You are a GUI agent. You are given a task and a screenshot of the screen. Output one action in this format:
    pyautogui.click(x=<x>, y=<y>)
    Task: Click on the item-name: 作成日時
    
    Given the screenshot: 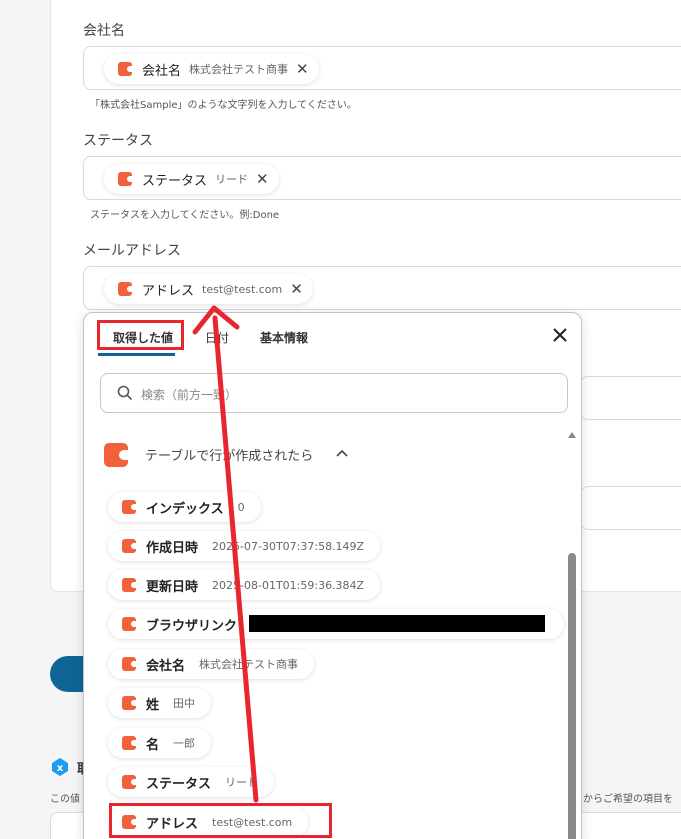 What is the action you would take?
    pyautogui.click(x=172, y=548)
    